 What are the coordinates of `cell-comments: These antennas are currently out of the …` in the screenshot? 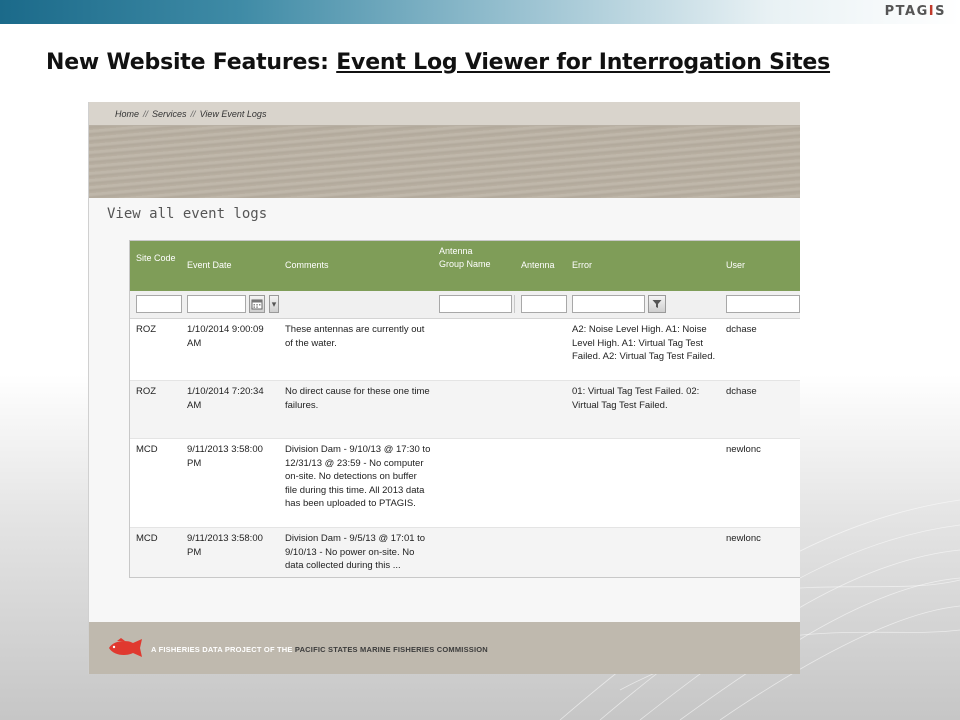 It's located at (355, 336).